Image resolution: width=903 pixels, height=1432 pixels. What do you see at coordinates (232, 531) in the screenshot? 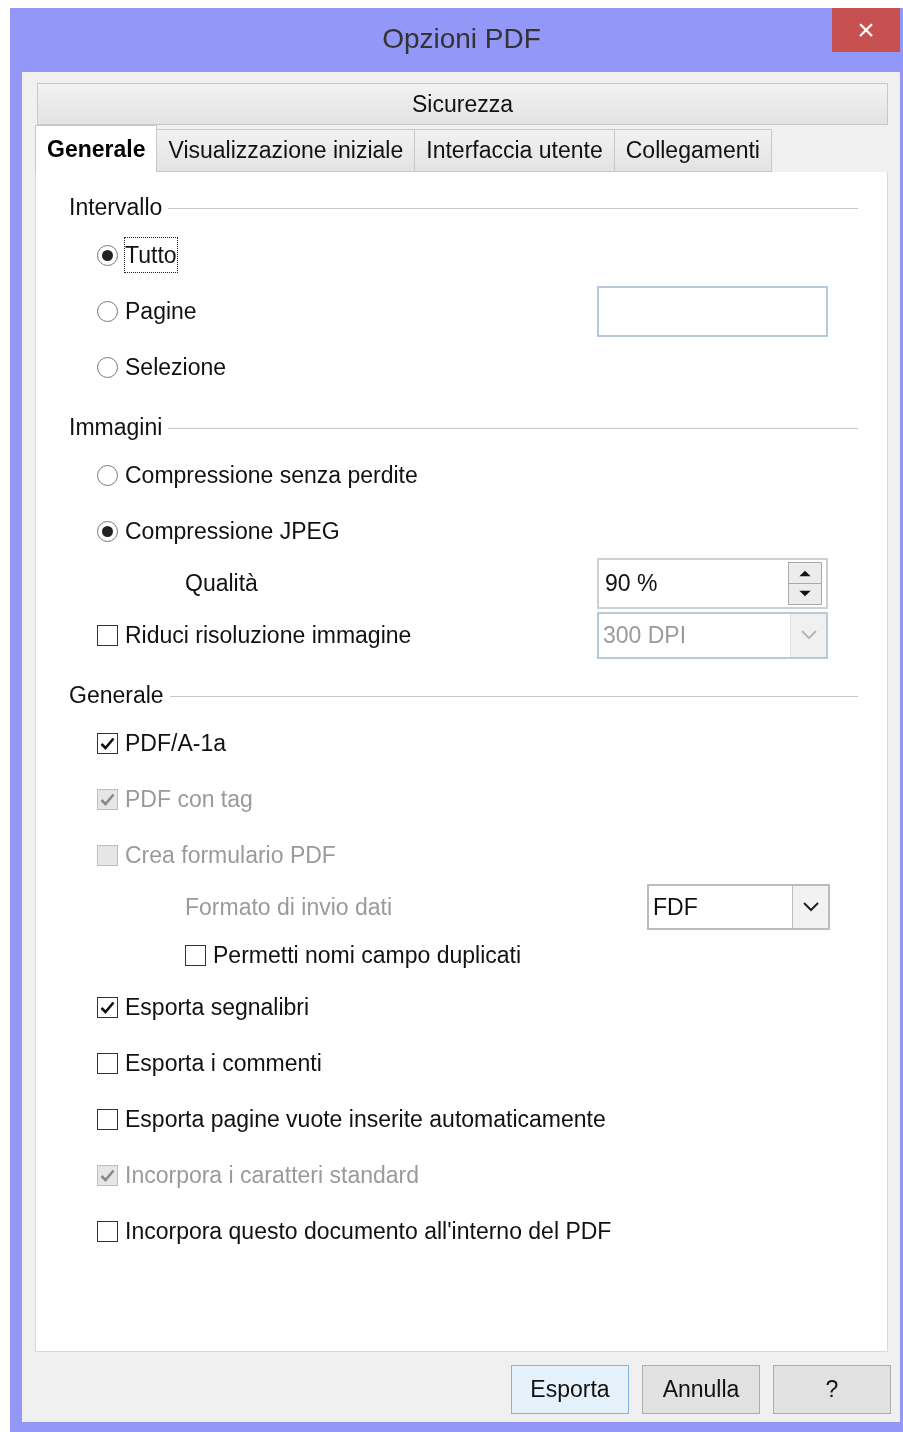
I see `option-label: Compressione JPEG` at bounding box center [232, 531].